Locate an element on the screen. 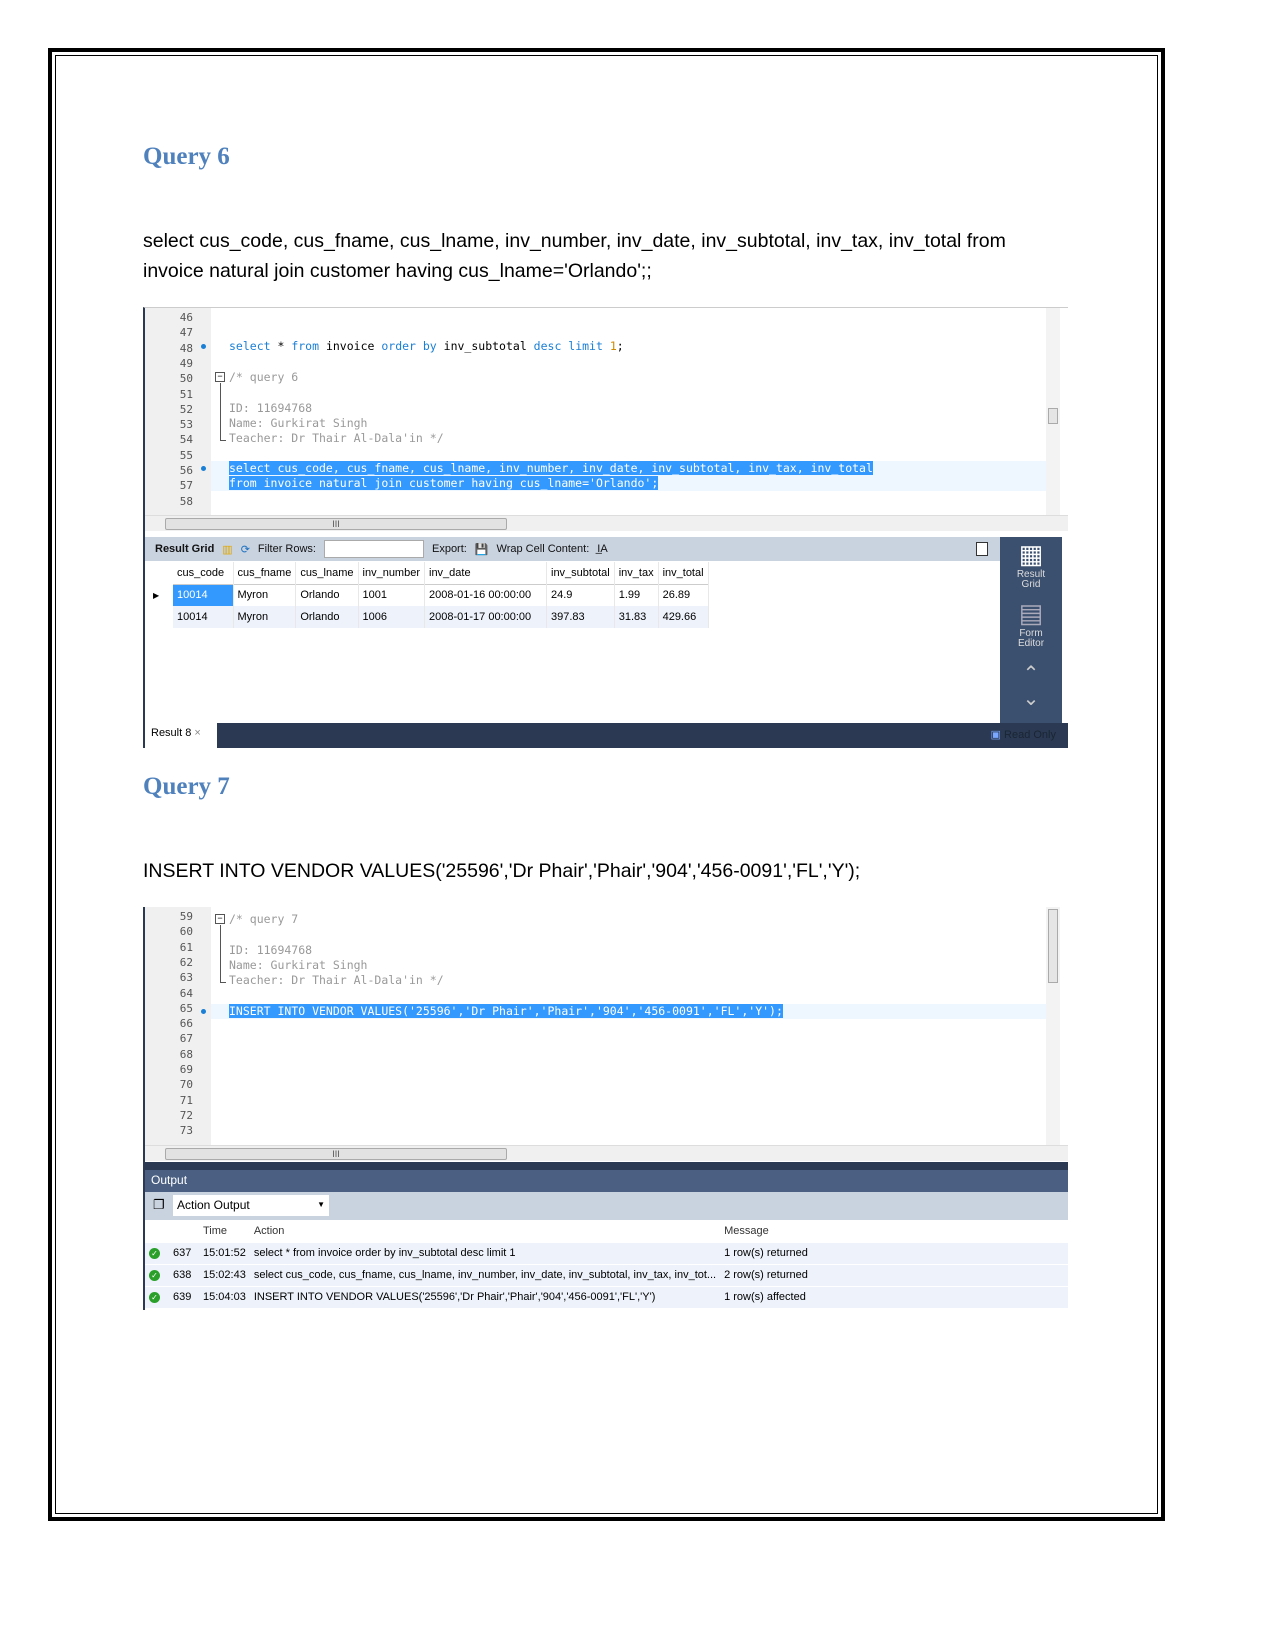  line-number: 54 is located at coordinates (186, 440).